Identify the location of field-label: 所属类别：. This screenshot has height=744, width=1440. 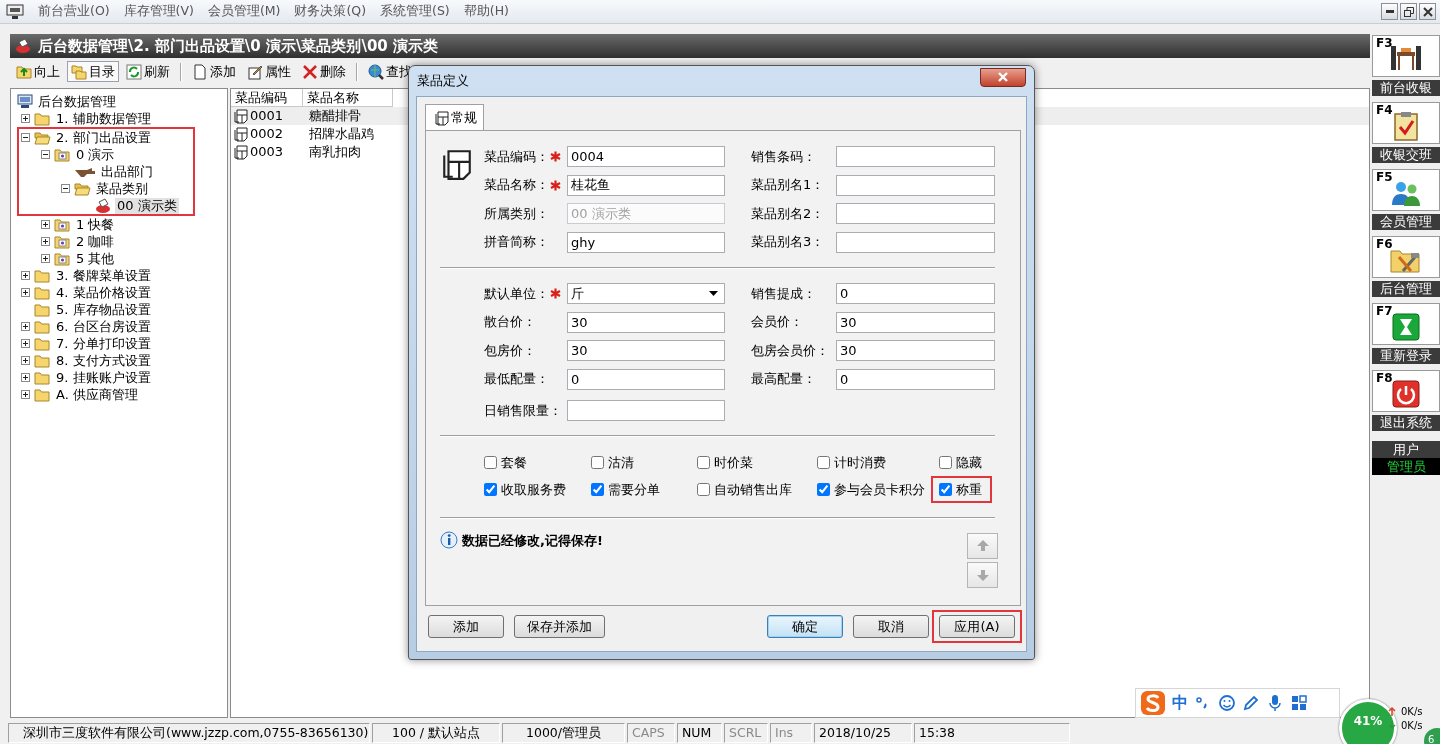
(517, 213).